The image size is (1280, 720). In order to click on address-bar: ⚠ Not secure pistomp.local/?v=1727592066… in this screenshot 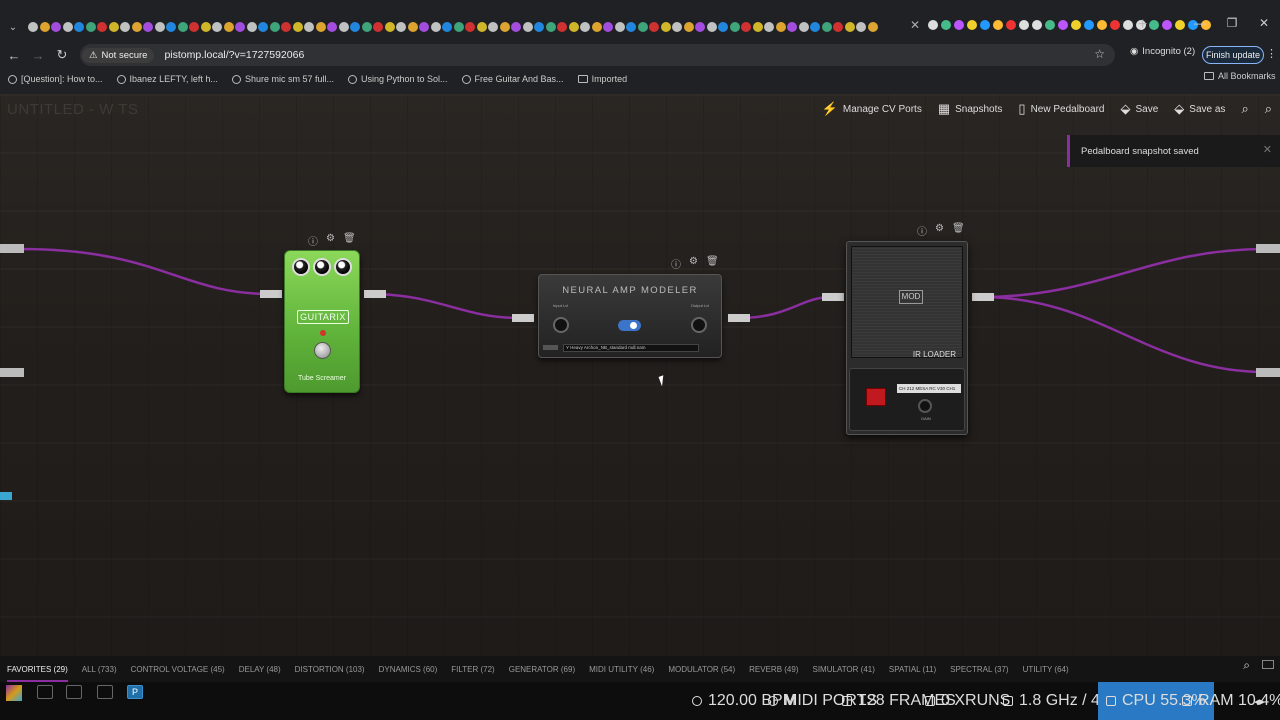, I will do `click(597, 55)`.